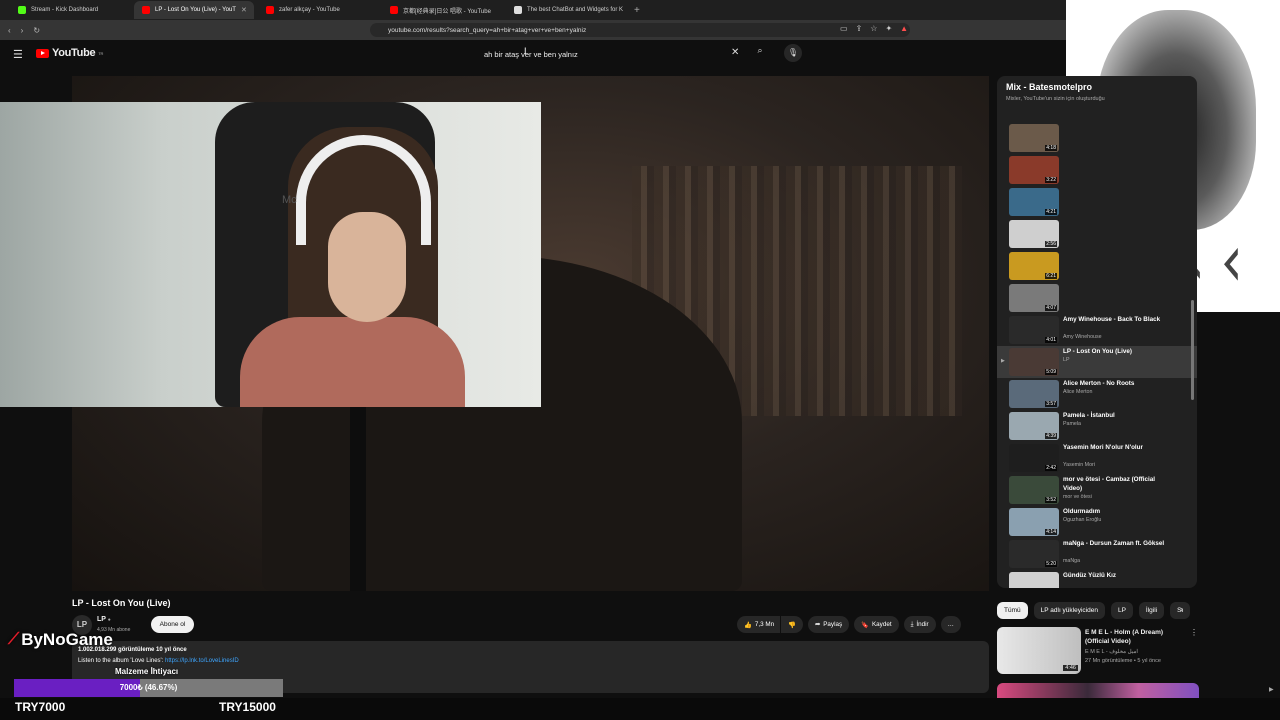 The image size is (1280, 720). I want to click on playlist-item: 5:20 maNga - Dursun Zaman ft. Göksel maNga, so click(1097, 554).